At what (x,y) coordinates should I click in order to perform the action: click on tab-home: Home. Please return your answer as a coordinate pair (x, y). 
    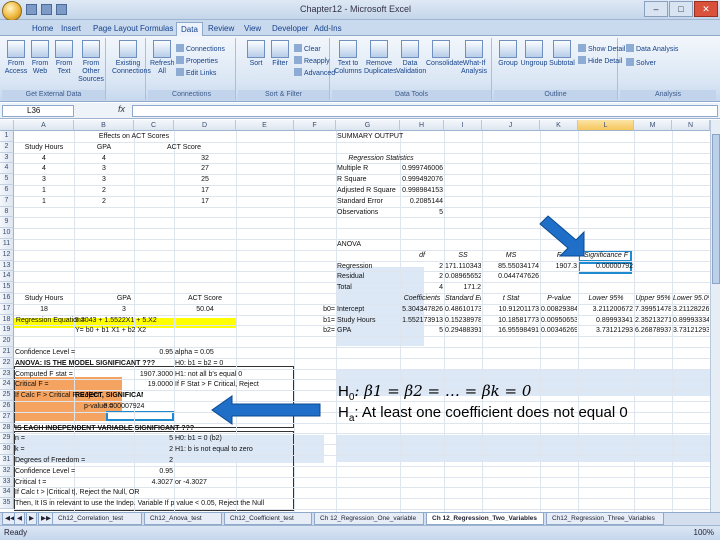
    Looking at the image, I should click on (42, 29).